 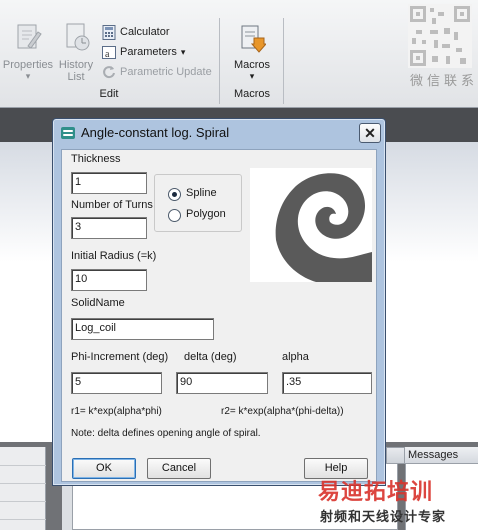 What do you see at coordinates (145, 32) in the screenshot?
I see `calculator-label: Calculator` at bounding box center [145, 32].